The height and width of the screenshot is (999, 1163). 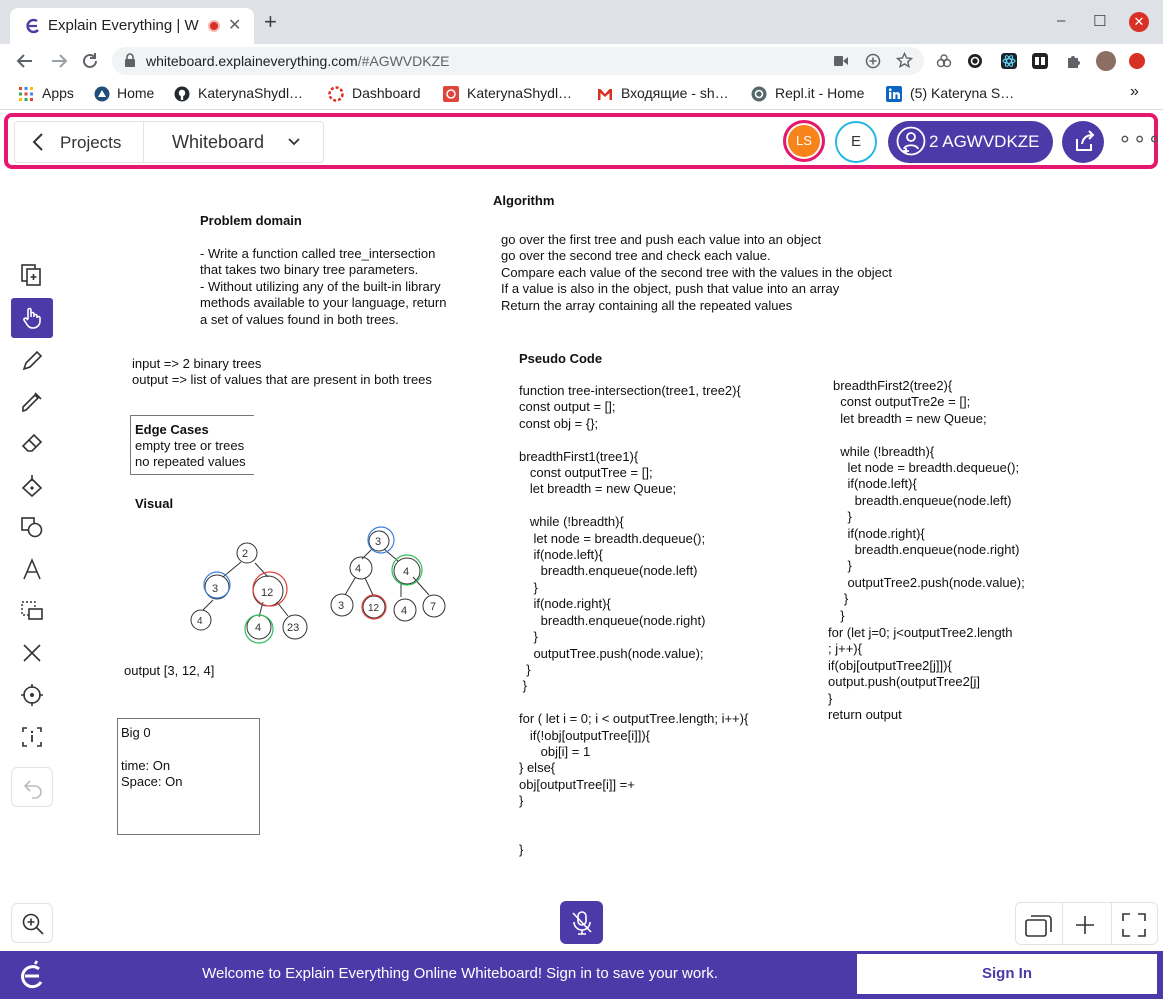 I want to click on tree2-node-ll: 3, so click(x=341, y=606).